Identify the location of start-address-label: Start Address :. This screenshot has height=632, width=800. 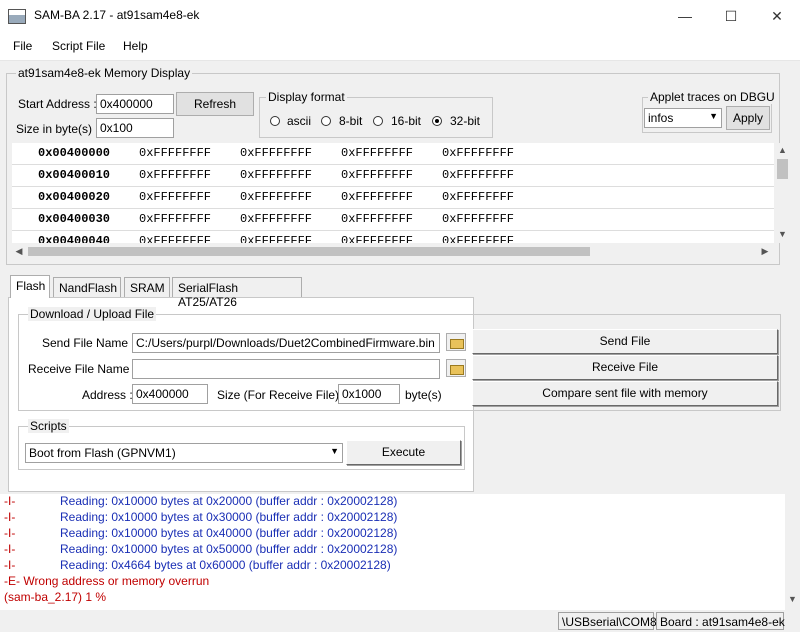
(57, 104).